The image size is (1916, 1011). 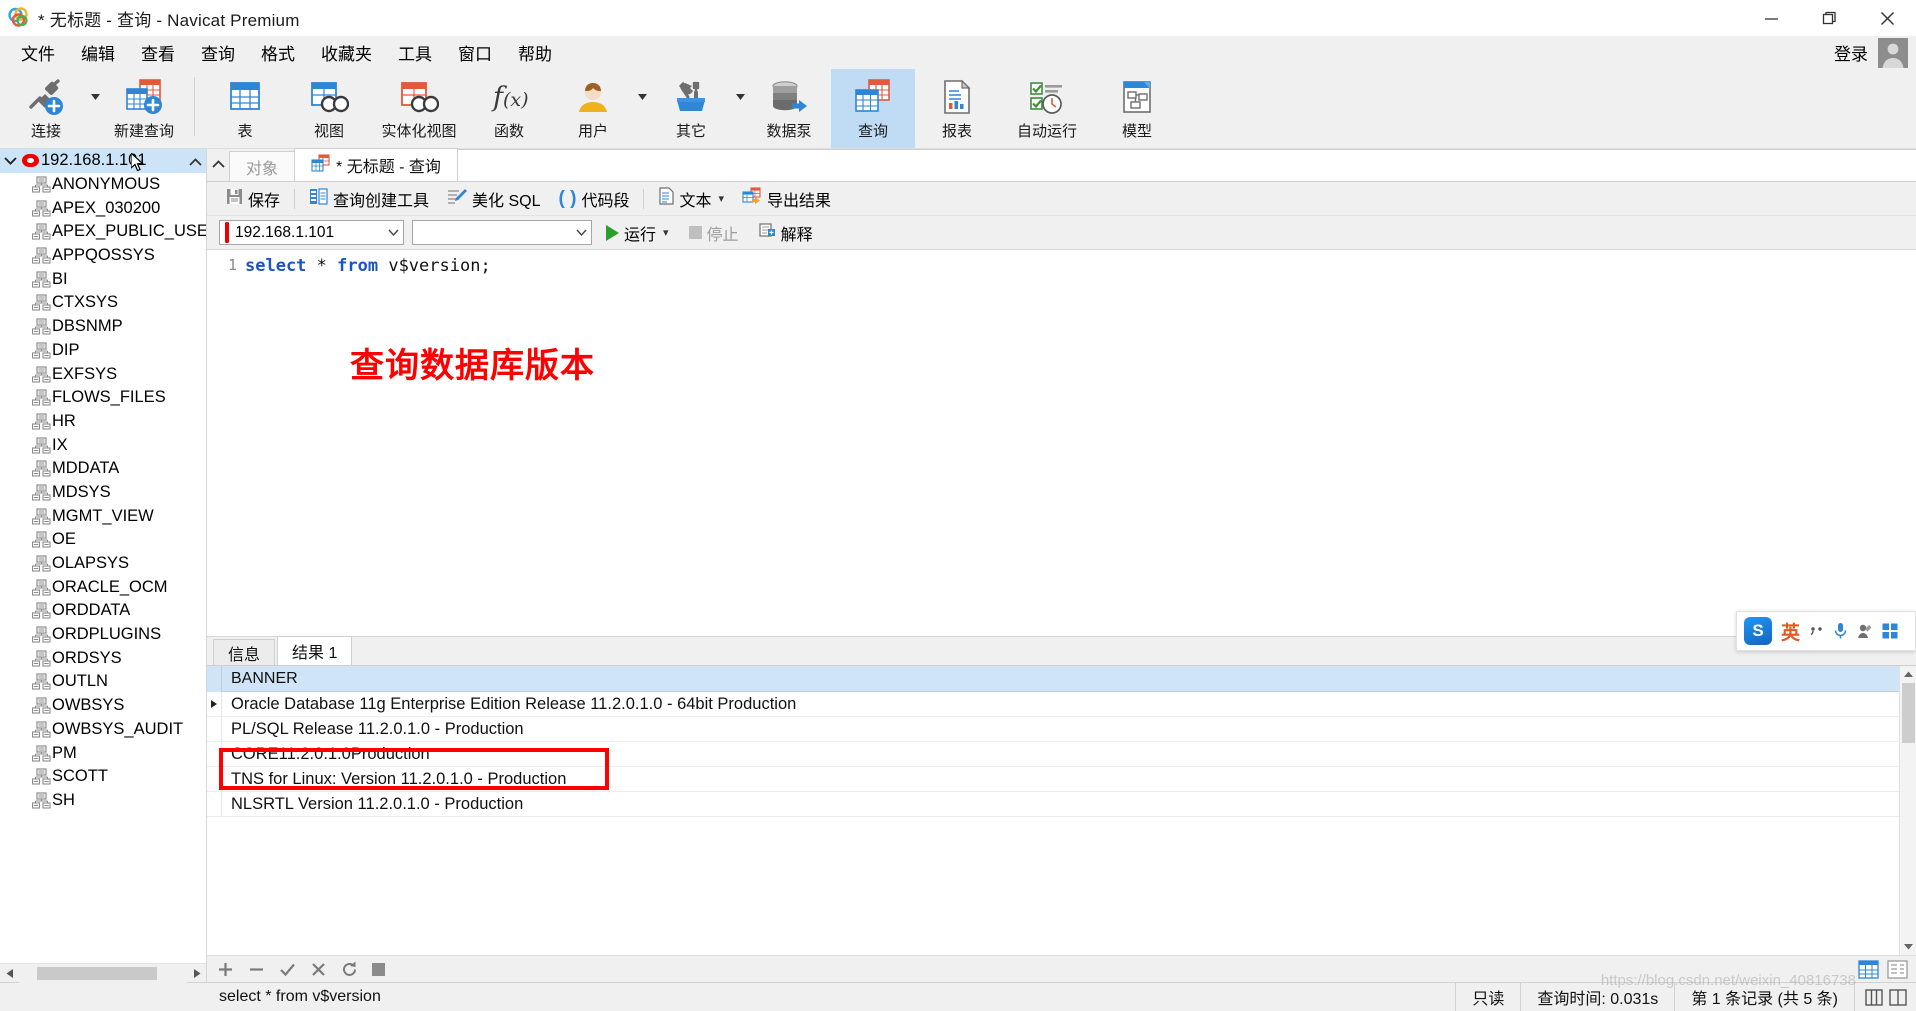 What do you see at coordinates (46, 108) in the screenshot?
I see `toolbar-connection: 连接` at bounding box center [46, 108].